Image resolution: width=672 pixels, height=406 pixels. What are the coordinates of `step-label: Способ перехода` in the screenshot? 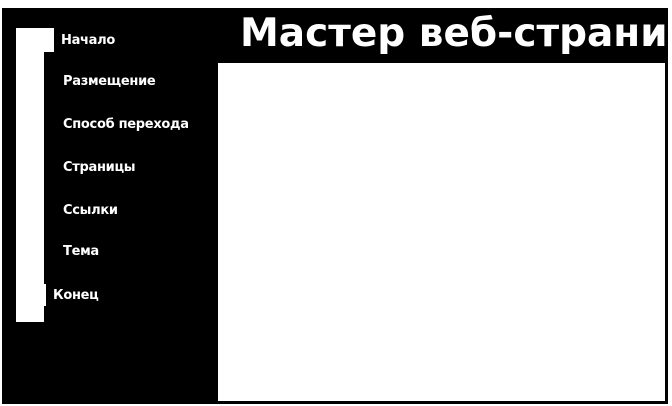 It's located at (126, 124).